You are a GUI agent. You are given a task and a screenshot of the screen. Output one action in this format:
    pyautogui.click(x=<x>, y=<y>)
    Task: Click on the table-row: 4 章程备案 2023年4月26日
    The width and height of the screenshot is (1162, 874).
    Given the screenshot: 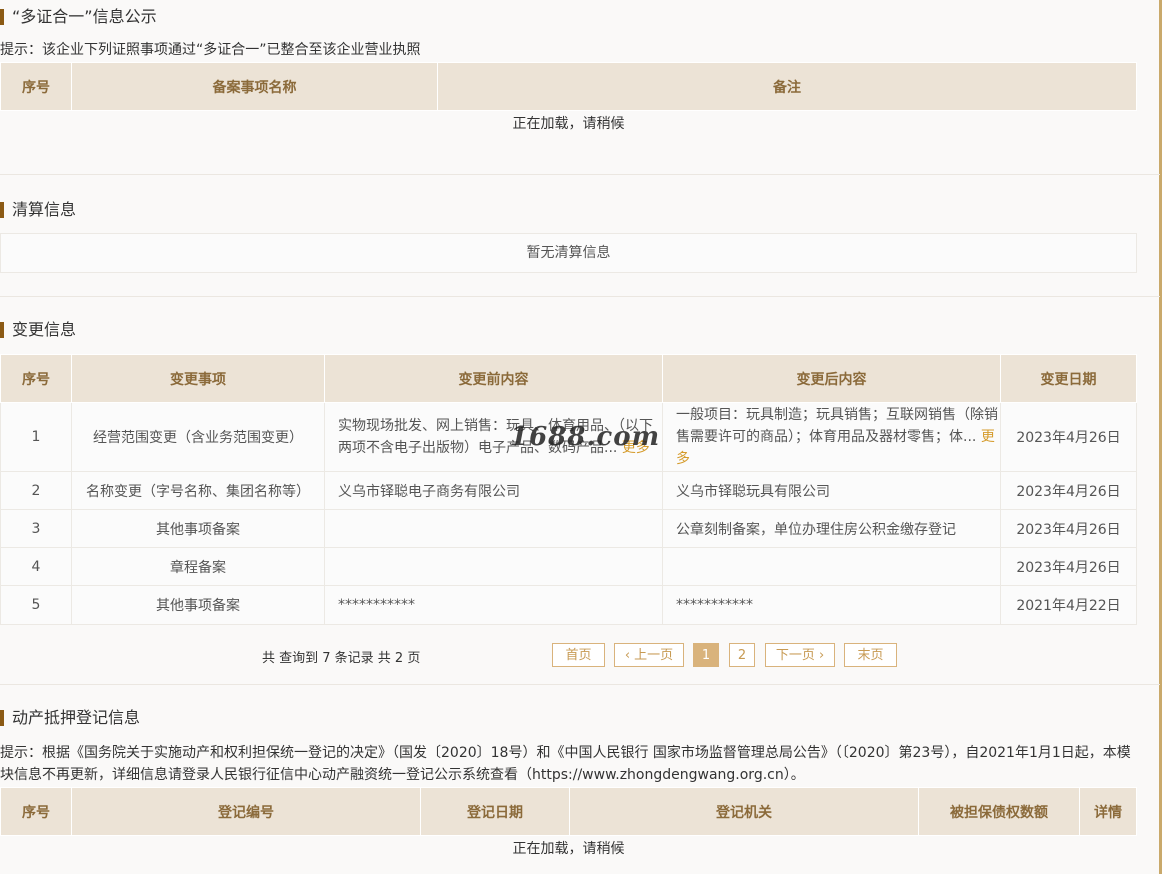 What is the action you would take?
    pyautogui.click(x=568, y=566)
    